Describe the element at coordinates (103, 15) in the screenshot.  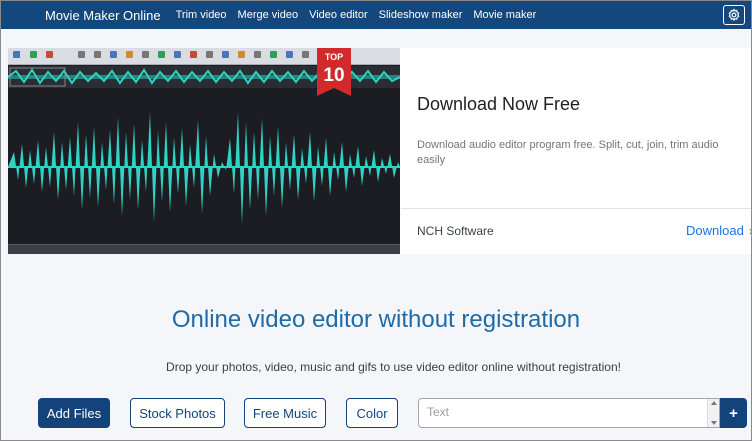
I see `brand-logo-link: Movie Maker Online` at that location.